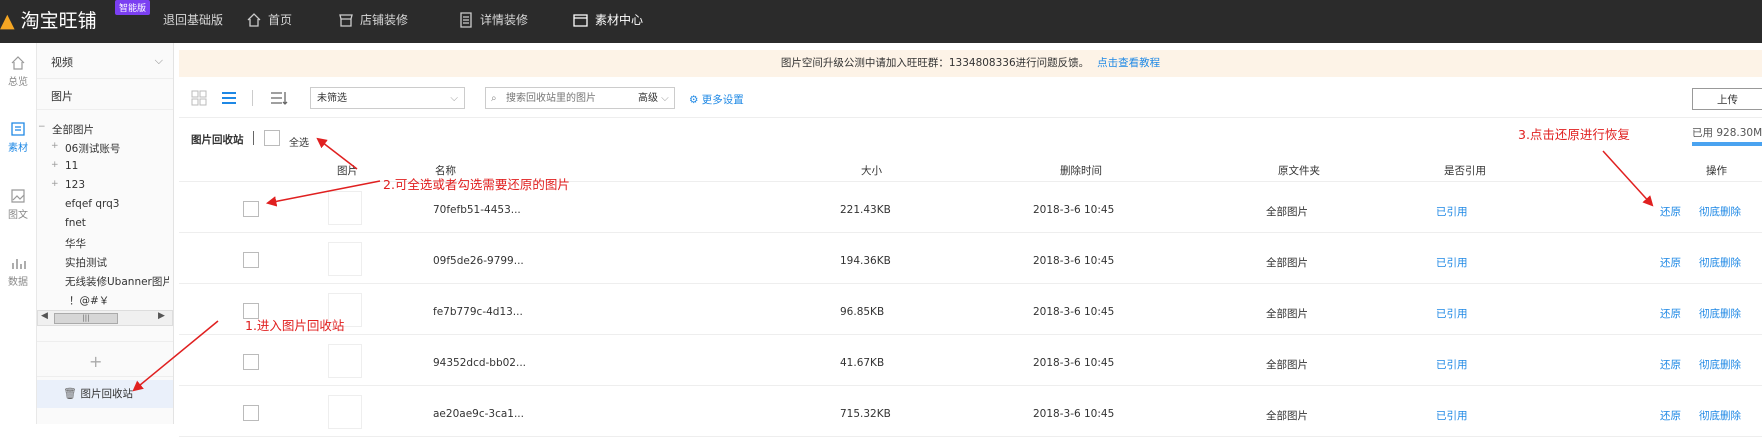  Describe the element at coordinates (323, 193) in the screenshot. I see `arrow-to-row-checkbox` at that location.